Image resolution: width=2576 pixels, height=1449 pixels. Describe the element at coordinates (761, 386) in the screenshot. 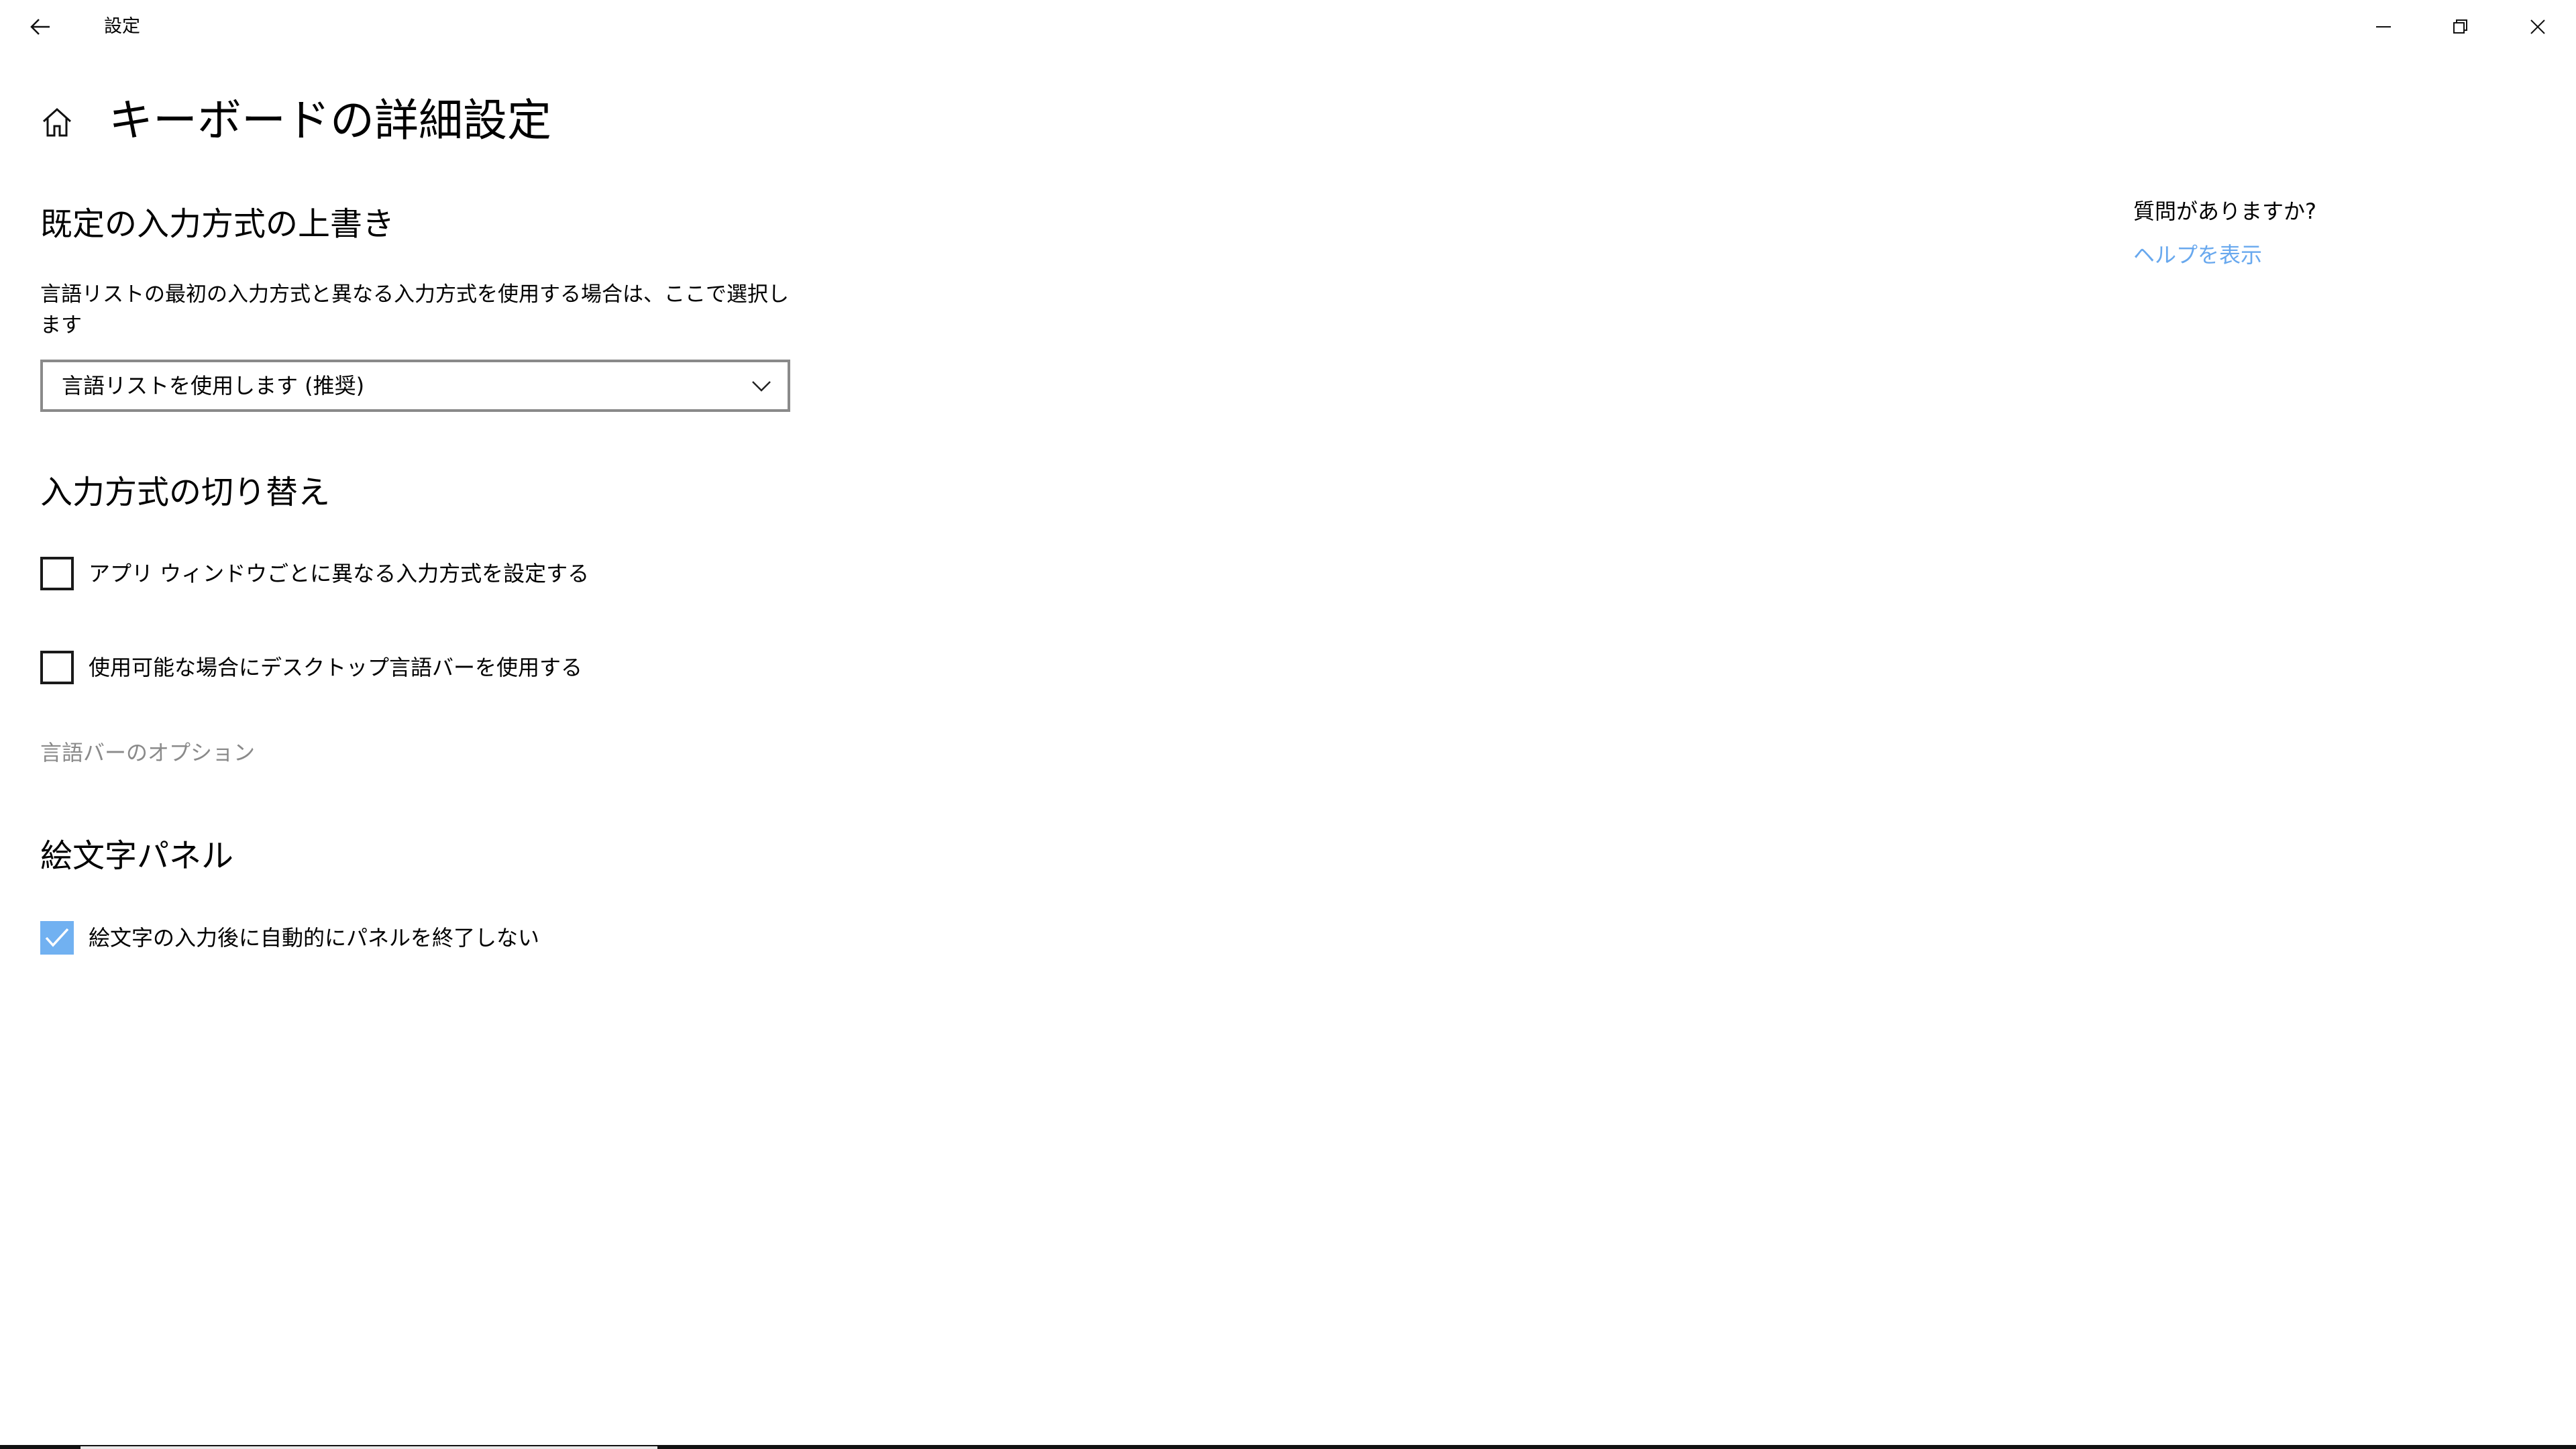

I see `chevron-down-icon` at that location.